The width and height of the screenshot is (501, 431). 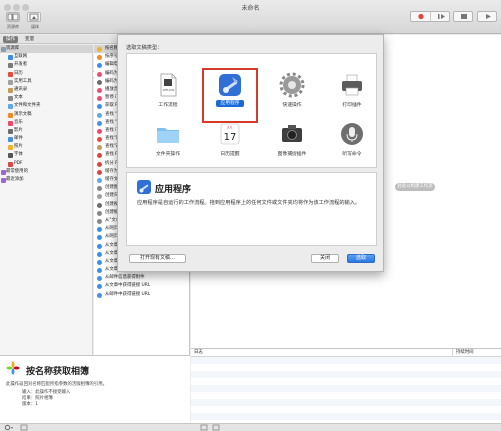 What do you see at coordinates (46, 123) in the screenshot?
I see `sidebar-item-category: 音乐` at bounding box center [46, 123].